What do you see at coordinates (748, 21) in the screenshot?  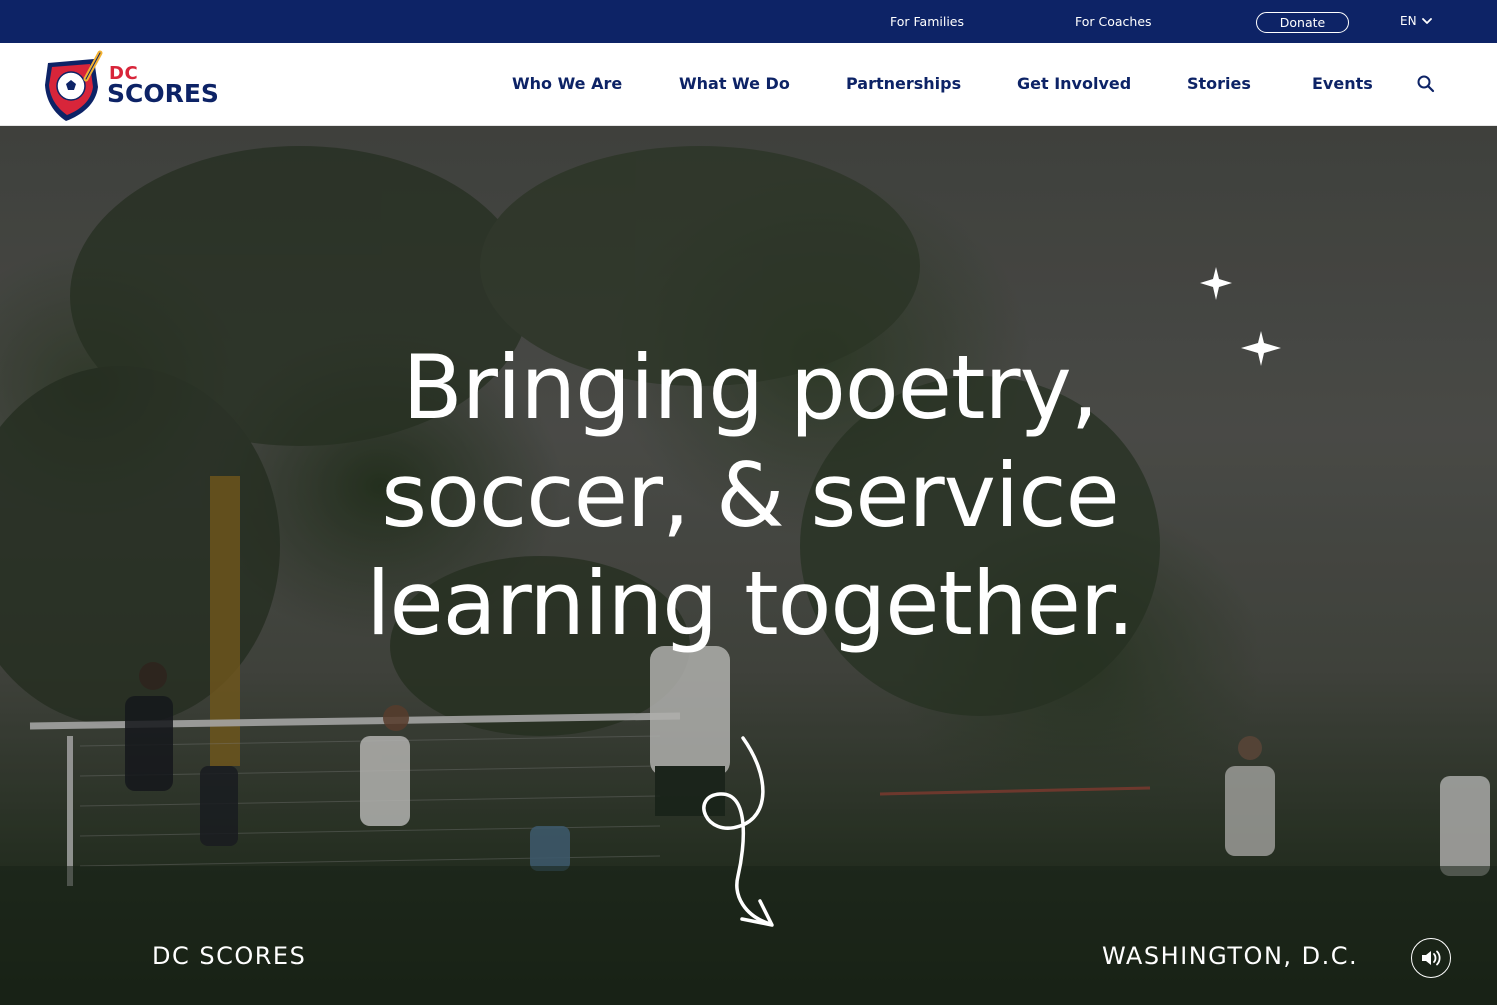 I see `utility-bar: For Families For Coaches Donate EN` at bounding box center [748, 21].